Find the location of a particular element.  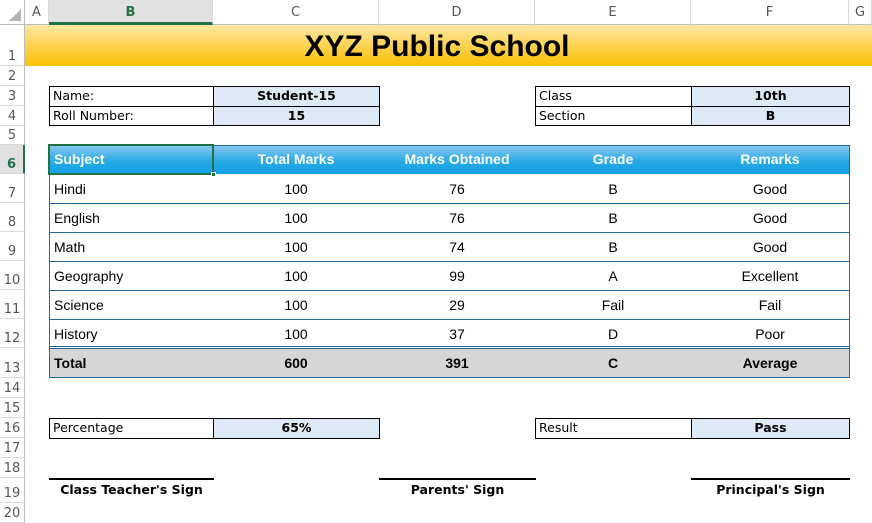

header-marks-obtained: Marks Obtained is located at coordinates (457, 159).